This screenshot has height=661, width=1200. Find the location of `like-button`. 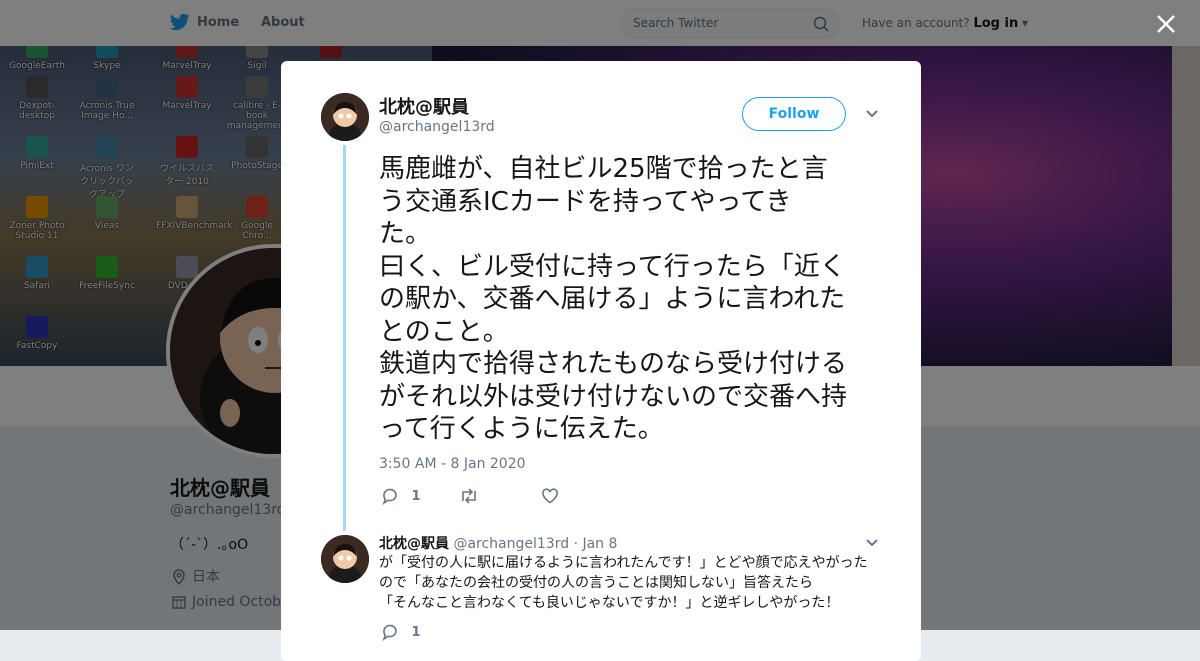

like-button is located at coordinates (550, 496).